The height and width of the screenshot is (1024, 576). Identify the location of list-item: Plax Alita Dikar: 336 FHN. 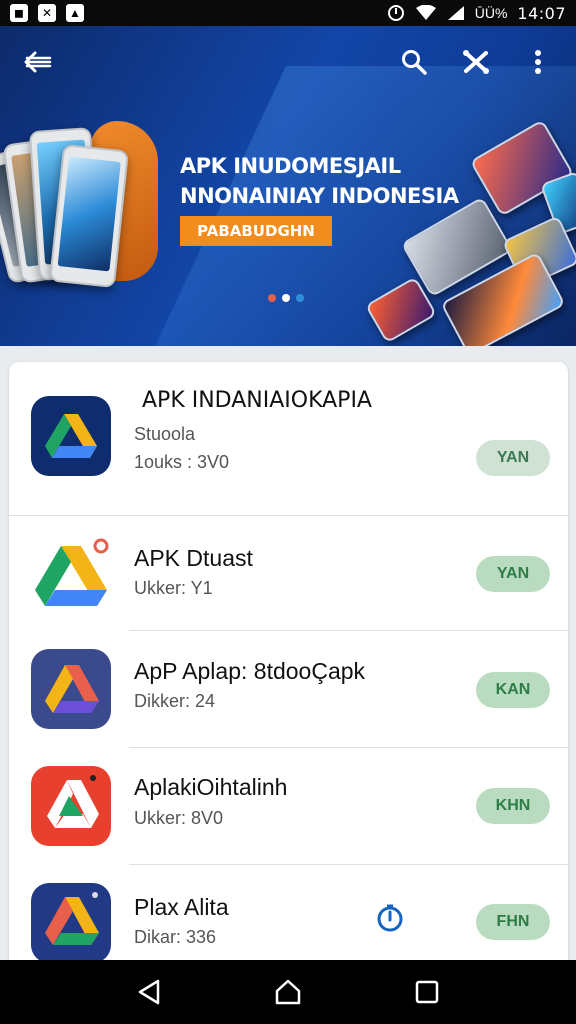
(288, 918).